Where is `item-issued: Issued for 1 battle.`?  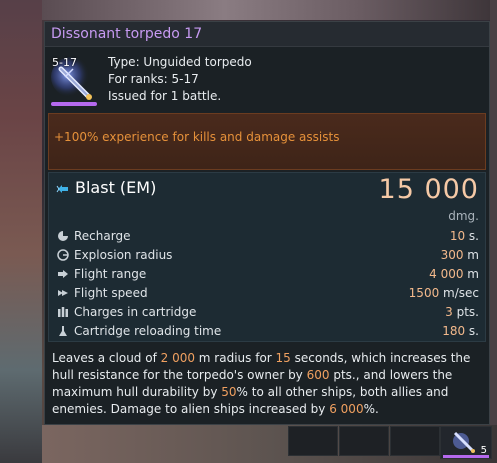
item-issued: Issued for 1 battle. is located at coordinates (165, 96).